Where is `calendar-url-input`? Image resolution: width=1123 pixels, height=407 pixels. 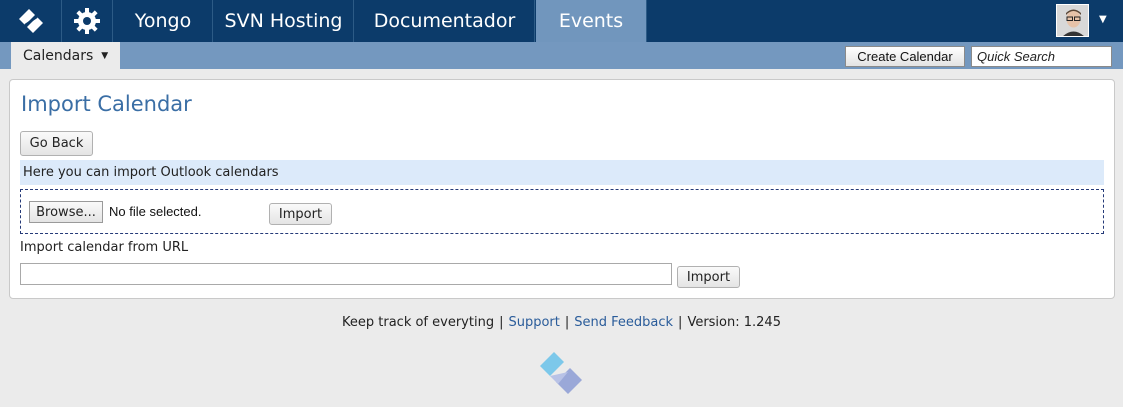 calendar-url-input is located at coordinates (346, 274).